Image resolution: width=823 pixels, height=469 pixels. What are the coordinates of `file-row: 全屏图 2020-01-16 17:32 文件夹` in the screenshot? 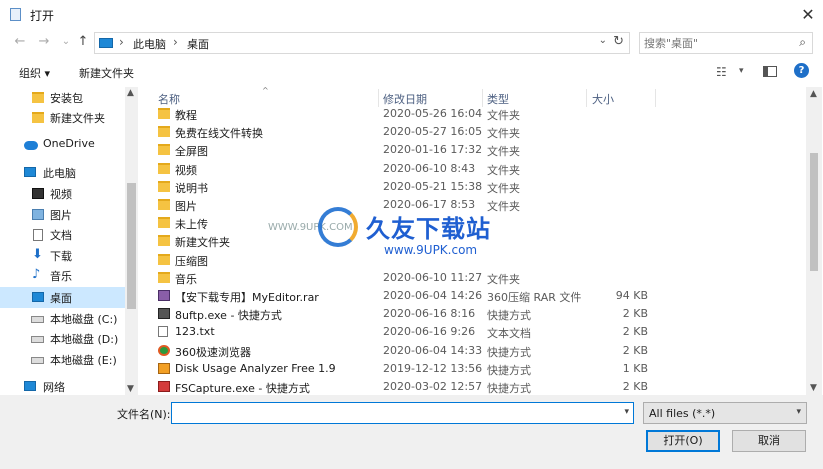 It's located at (478, 150).